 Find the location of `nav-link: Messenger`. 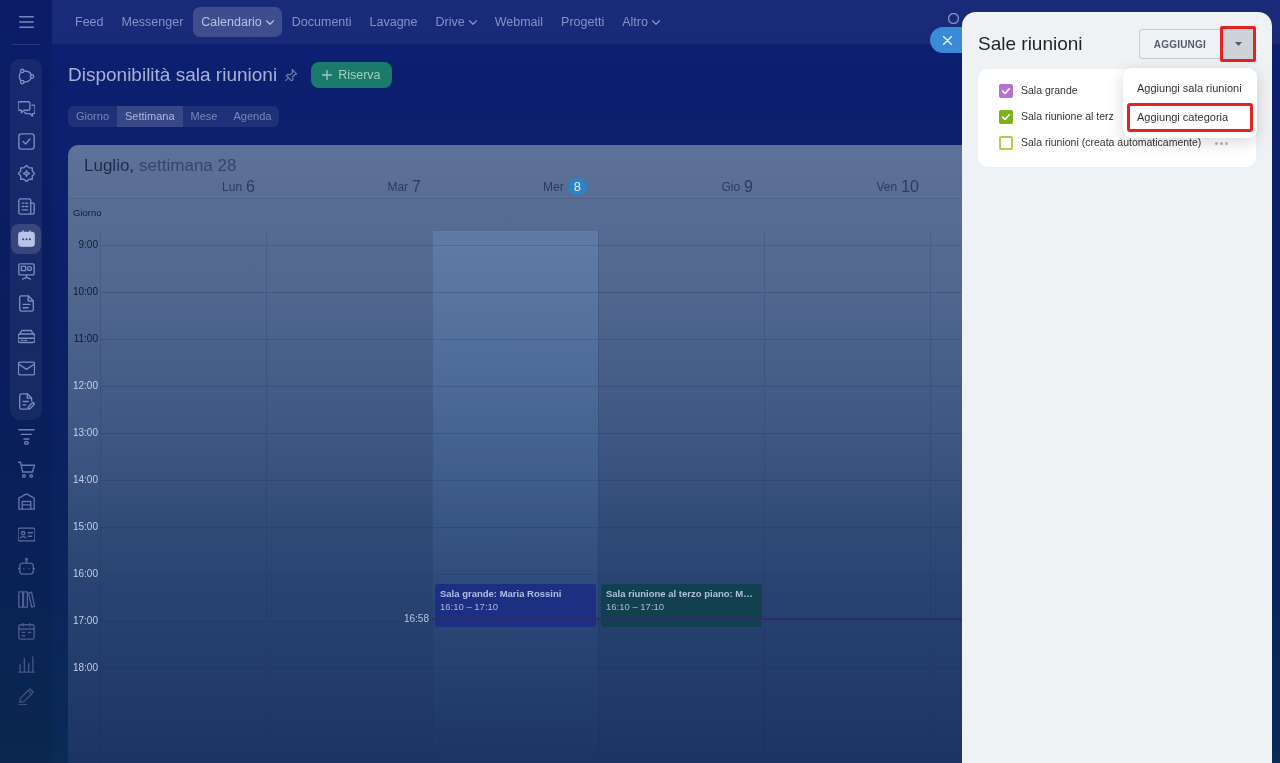

nav-link: Messenger is located at coordinates (152, 22).